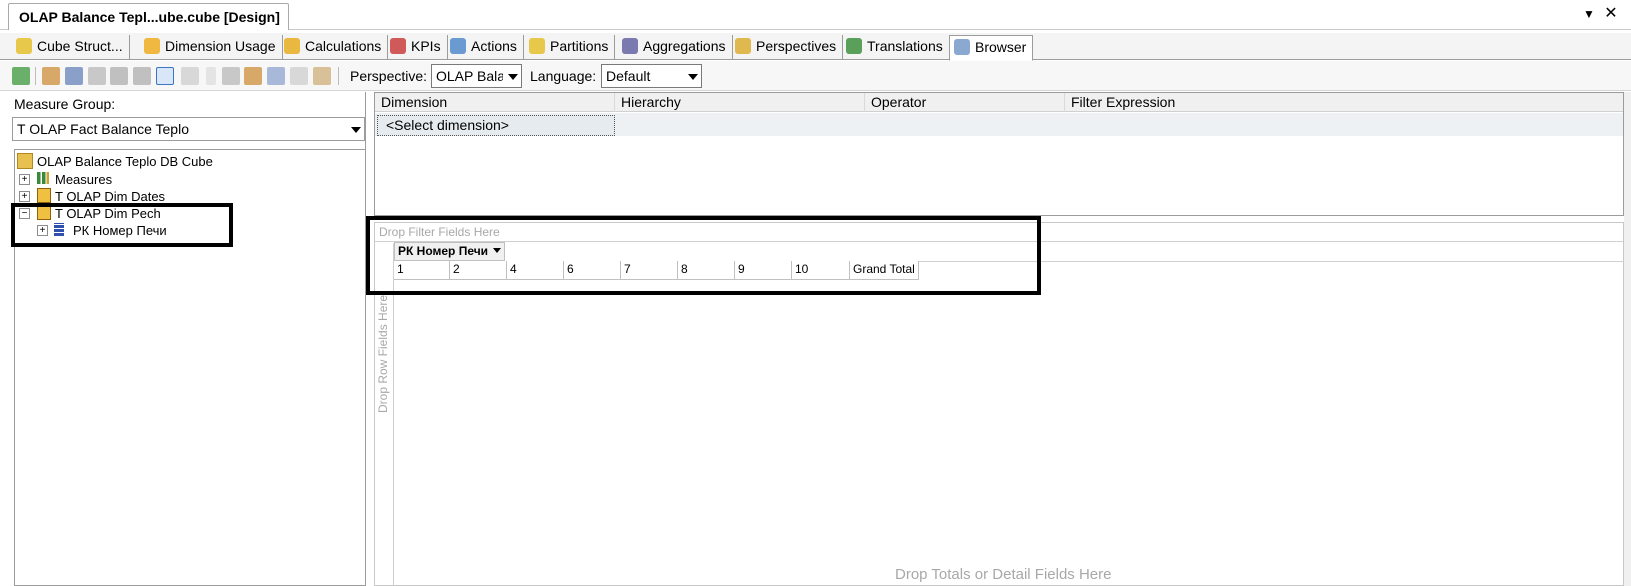 The width and height of the screenshot is (1631, 586). What do you see at coordinates (389, 76) in the screenshot?
I see `perspective-label: Perspective:` at bounding box center [389, 76].